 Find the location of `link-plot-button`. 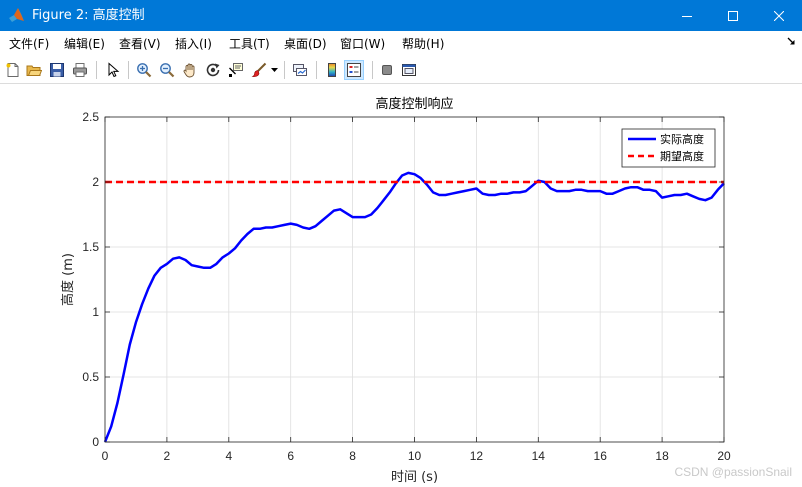

link-plot-button is located at coordinates (300, 70).